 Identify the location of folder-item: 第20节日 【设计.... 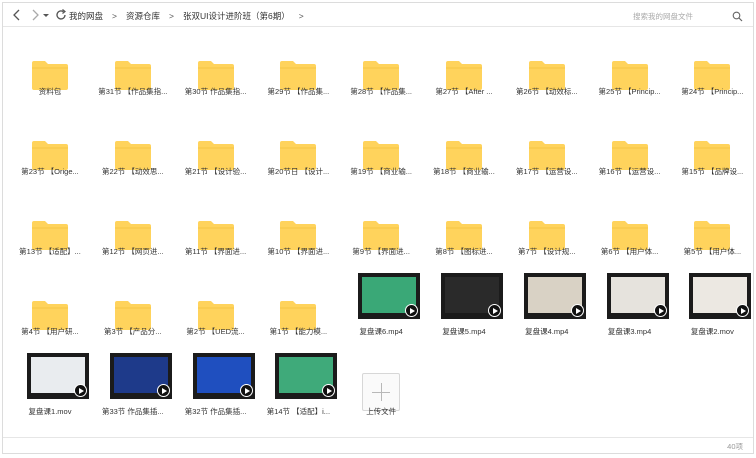
(298, 149).